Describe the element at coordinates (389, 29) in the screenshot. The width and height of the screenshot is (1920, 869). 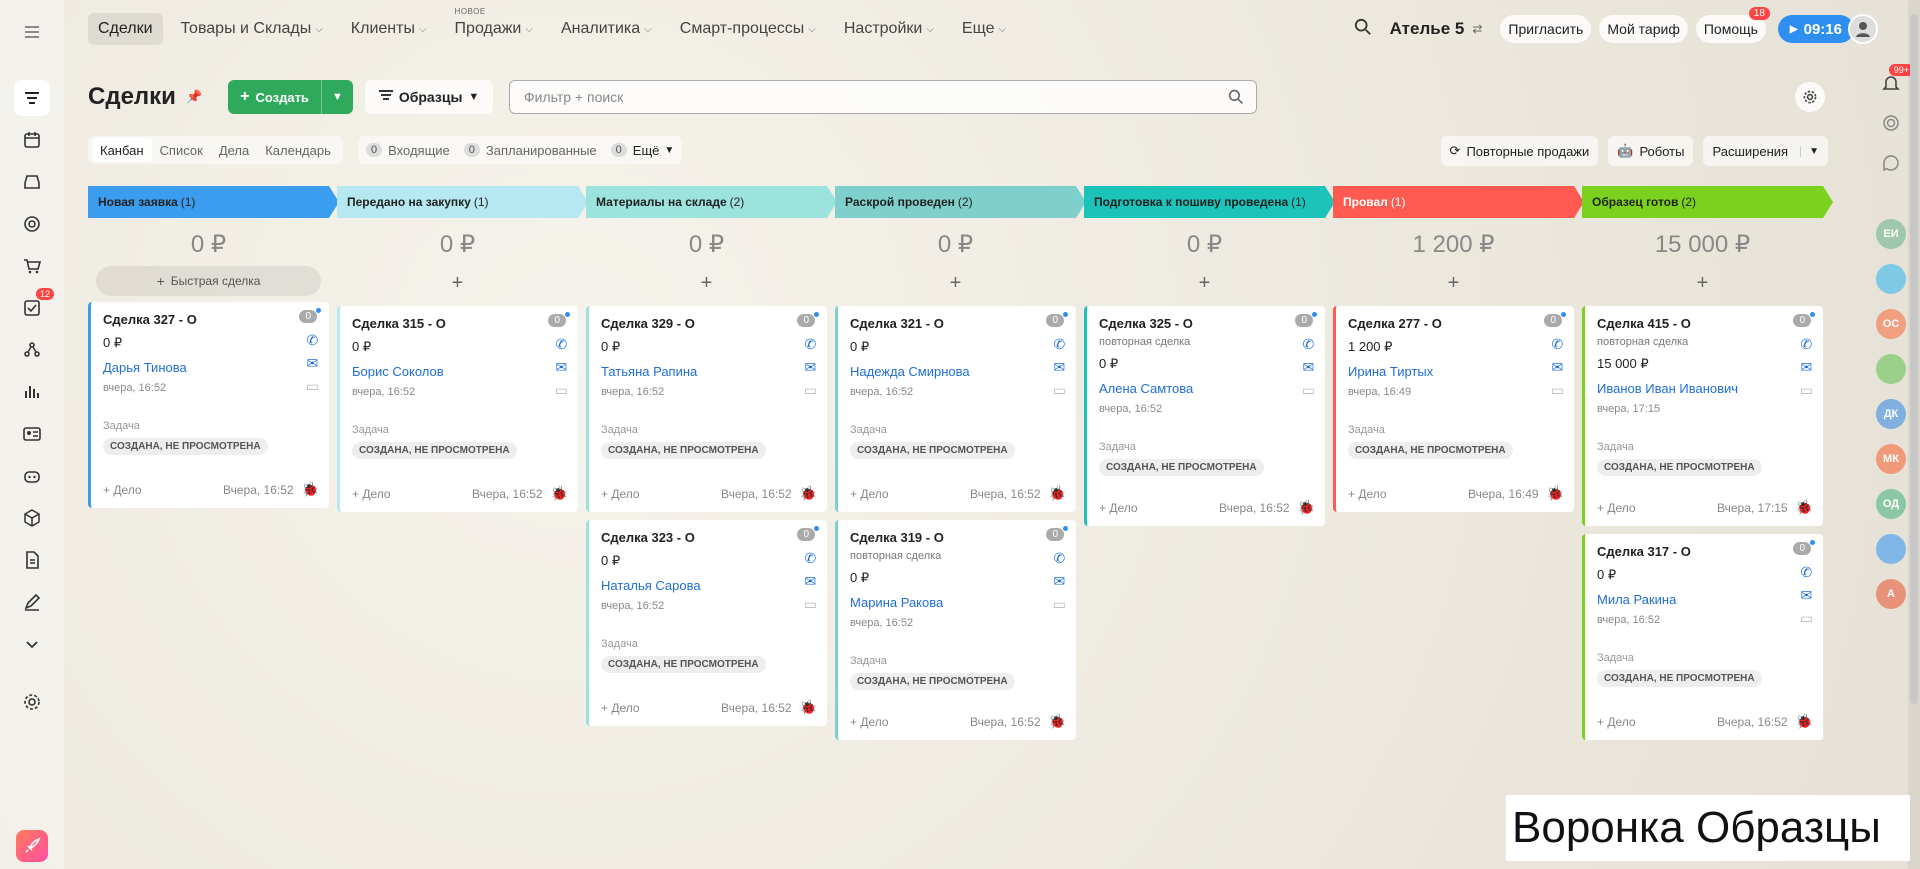
I see `nav-clients: Клиенты ⌵` at that location.